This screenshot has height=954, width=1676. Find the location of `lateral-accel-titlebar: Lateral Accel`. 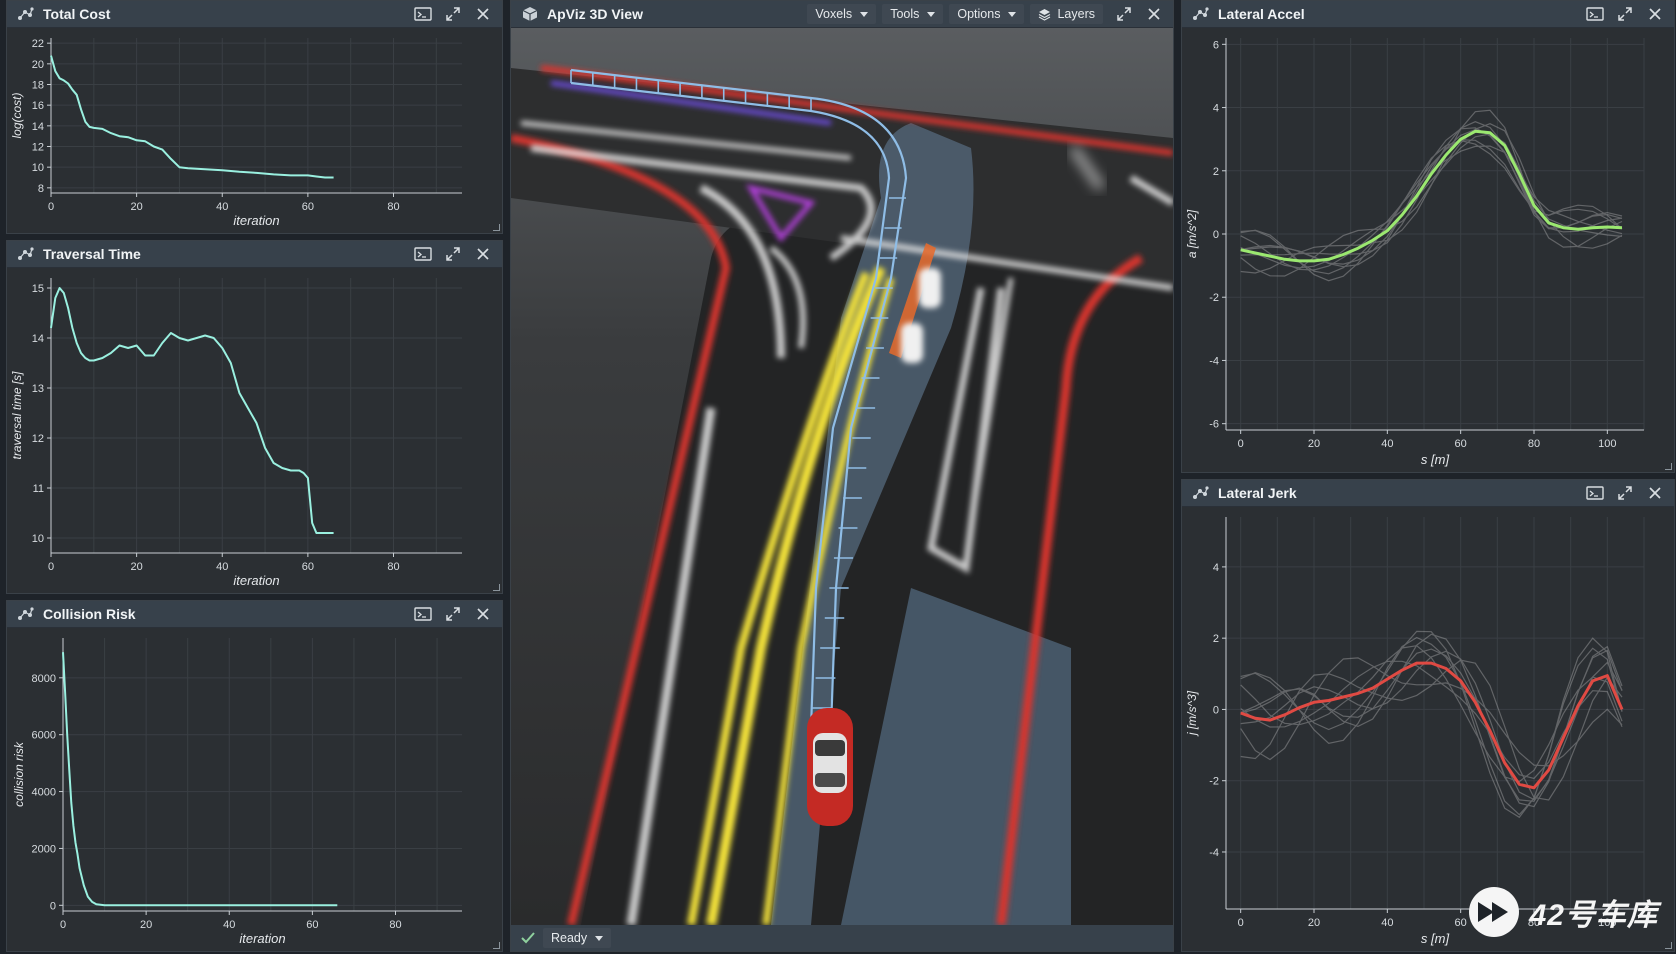

lateral-accel-titlebar: Lateral Accel is located at coordinates (1428, 14).